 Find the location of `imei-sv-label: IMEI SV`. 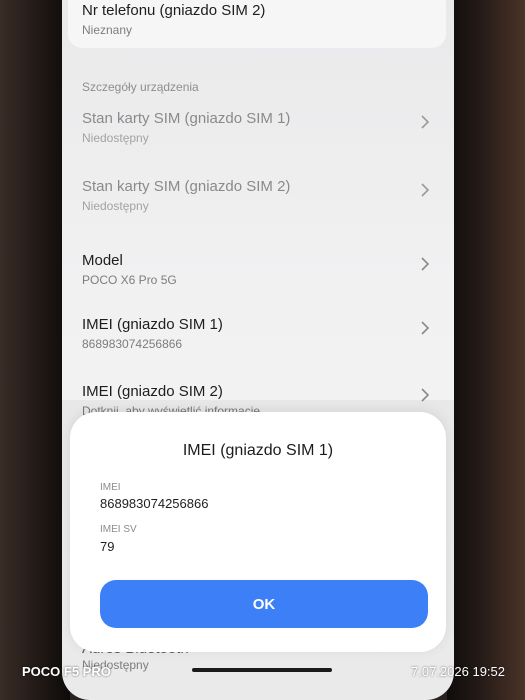

imei-sv-label: IMEI SV is located at coordinates (118, 529).